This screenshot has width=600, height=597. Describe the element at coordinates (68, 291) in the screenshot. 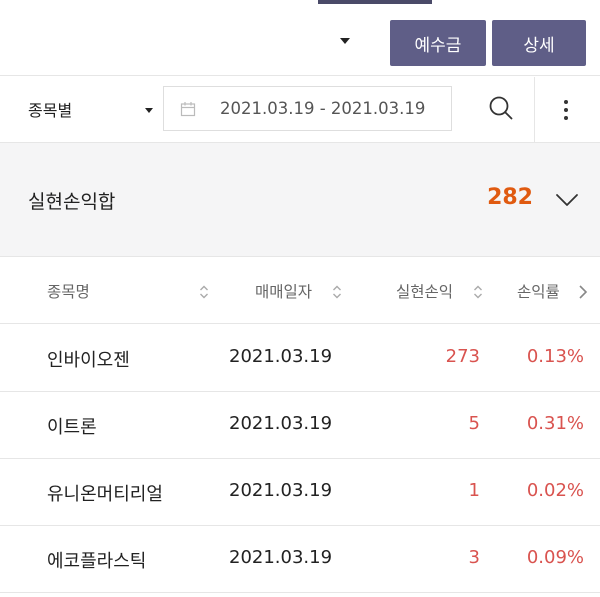

I see `column-header-name: 종목명` at that location.